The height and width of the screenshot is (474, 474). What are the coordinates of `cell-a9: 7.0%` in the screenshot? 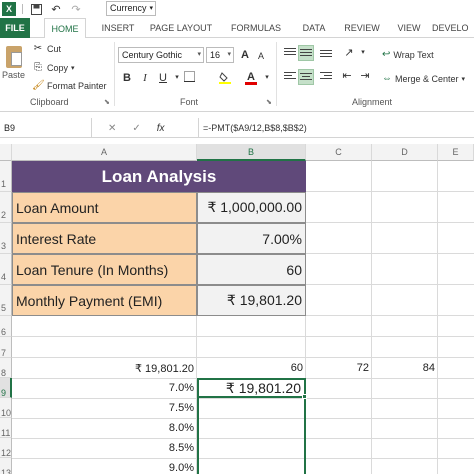 It's located at (104, 388).